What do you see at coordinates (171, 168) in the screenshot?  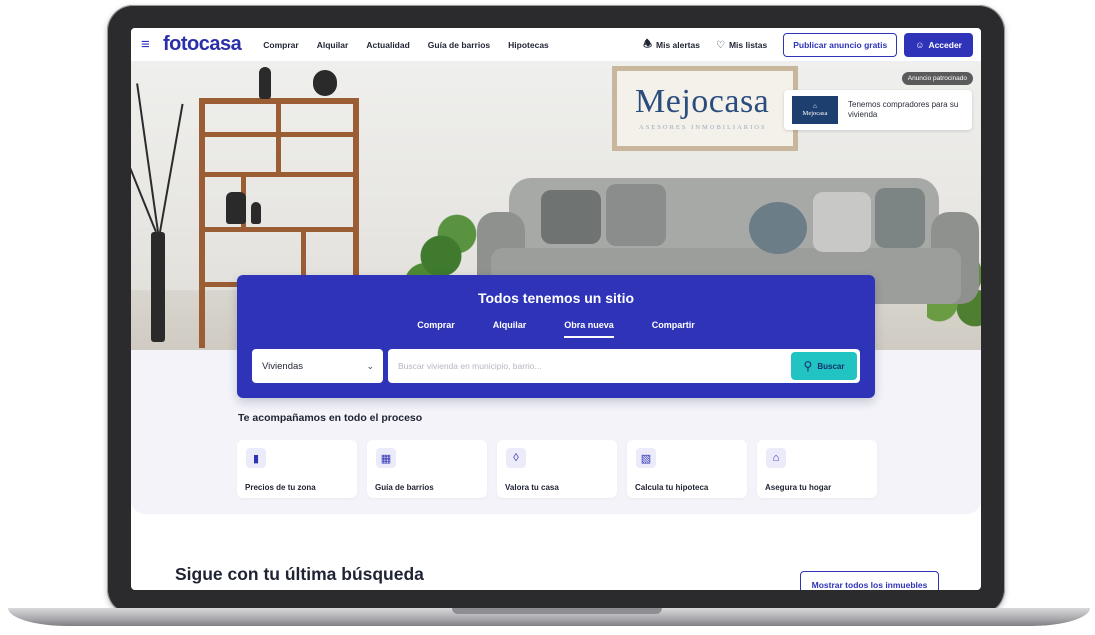 I see `decor-branch` at bounding box center [171, 168].